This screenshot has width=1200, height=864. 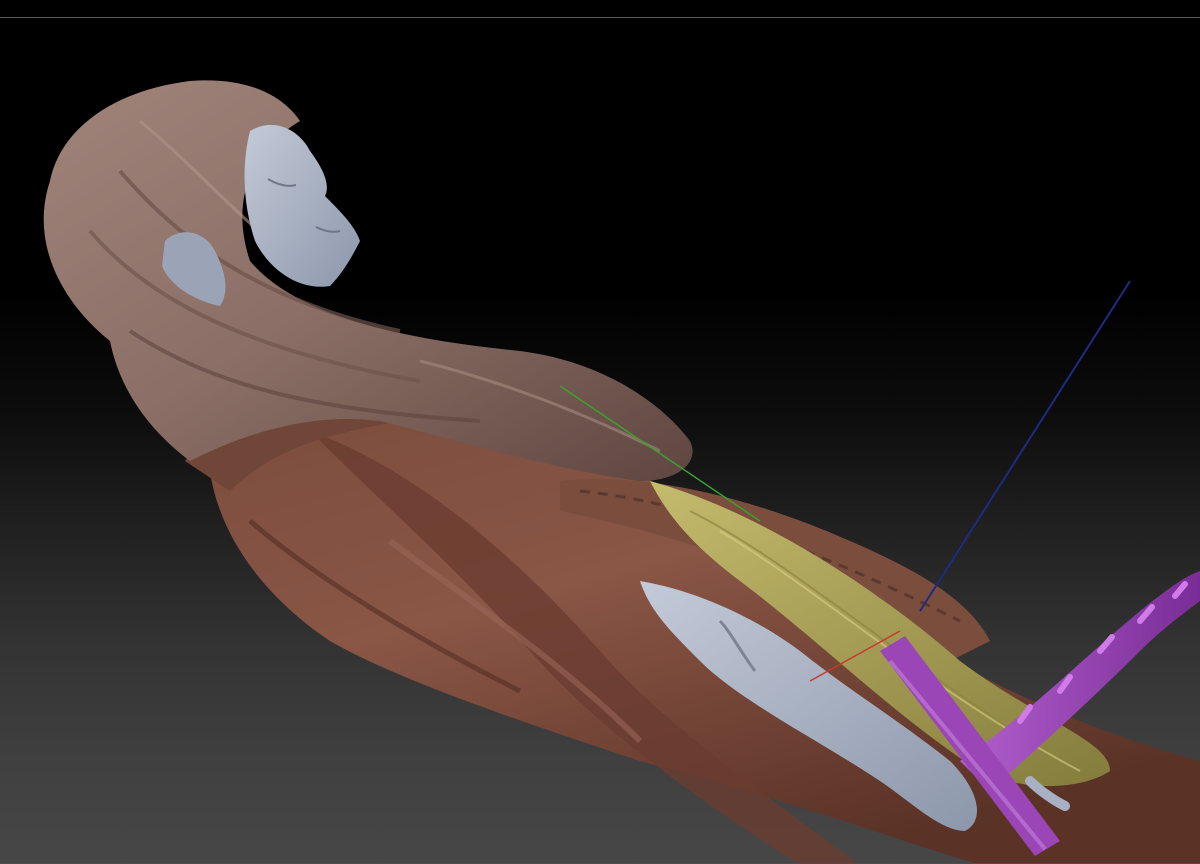 I want to click on top-toolbar-strip, so click(x=600, y=8).